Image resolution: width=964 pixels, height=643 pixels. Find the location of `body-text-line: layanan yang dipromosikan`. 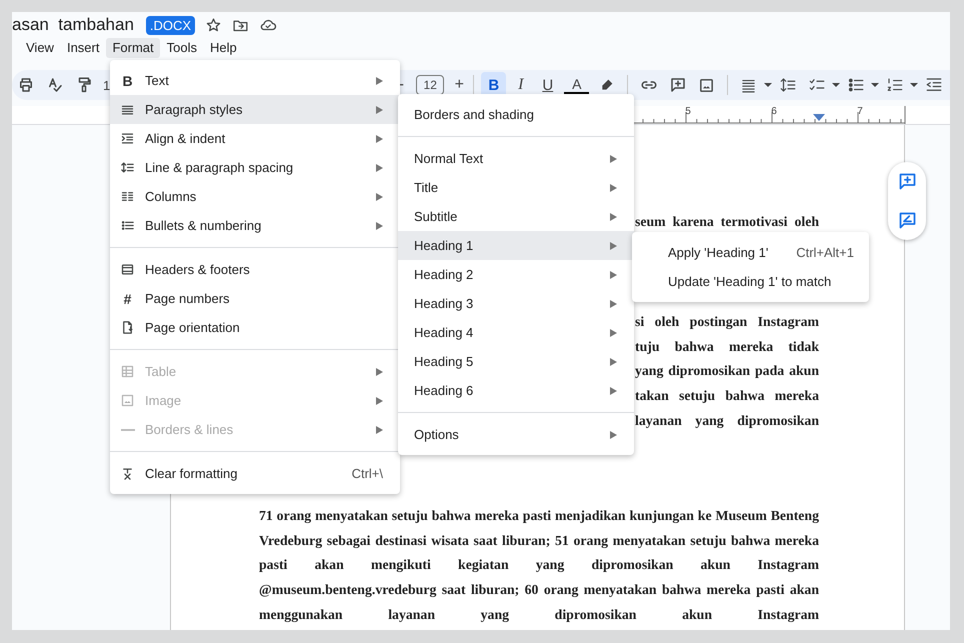

body-text-line: layanan yang dipromosikan is located at coordinates (727, 421).